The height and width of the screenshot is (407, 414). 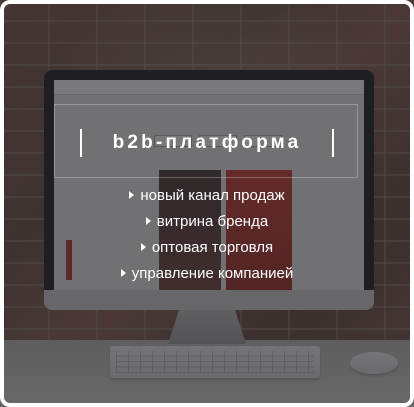 I want to click on feature-label: управление компанией, so click(x=212, y=273).